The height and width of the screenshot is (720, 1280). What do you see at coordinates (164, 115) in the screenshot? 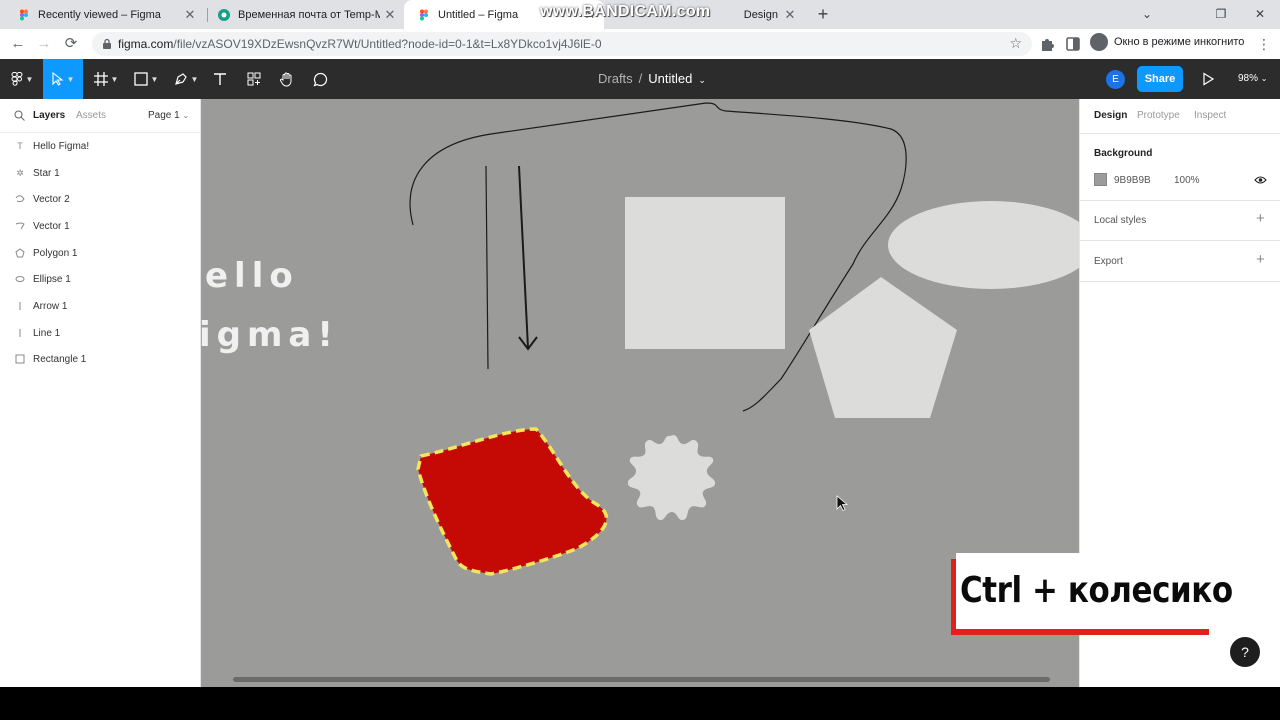
I see `page-label: Page 1` at bounding box center [164, 115].